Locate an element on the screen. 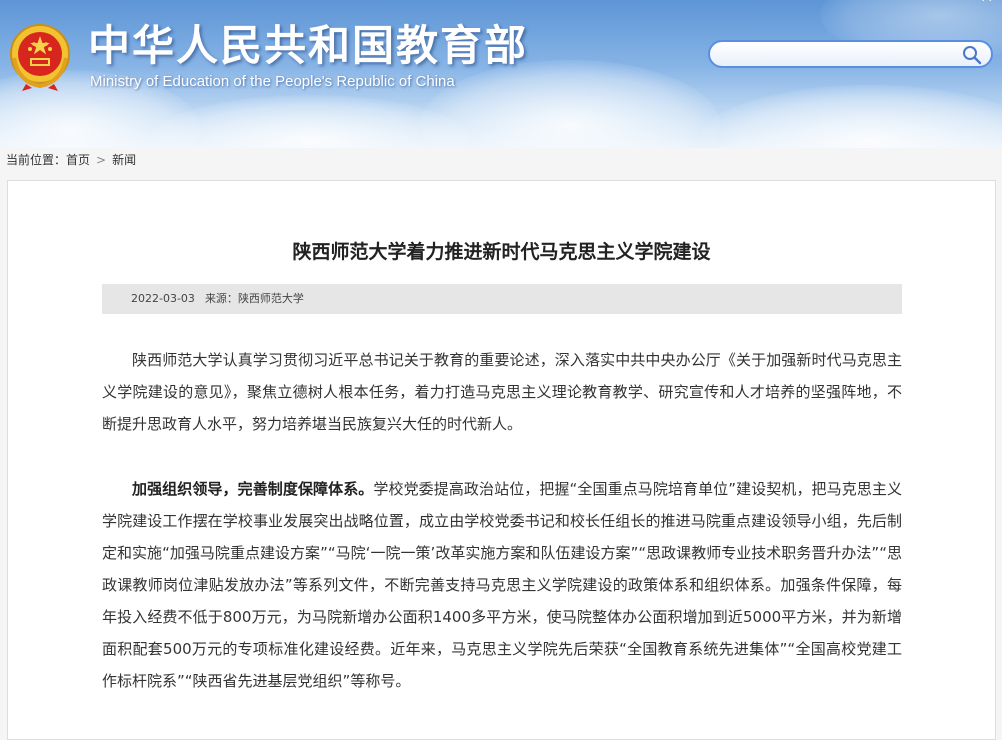 The width and height of the screenshot is (1002, 740). search-box is located at coordinates (850, 54).